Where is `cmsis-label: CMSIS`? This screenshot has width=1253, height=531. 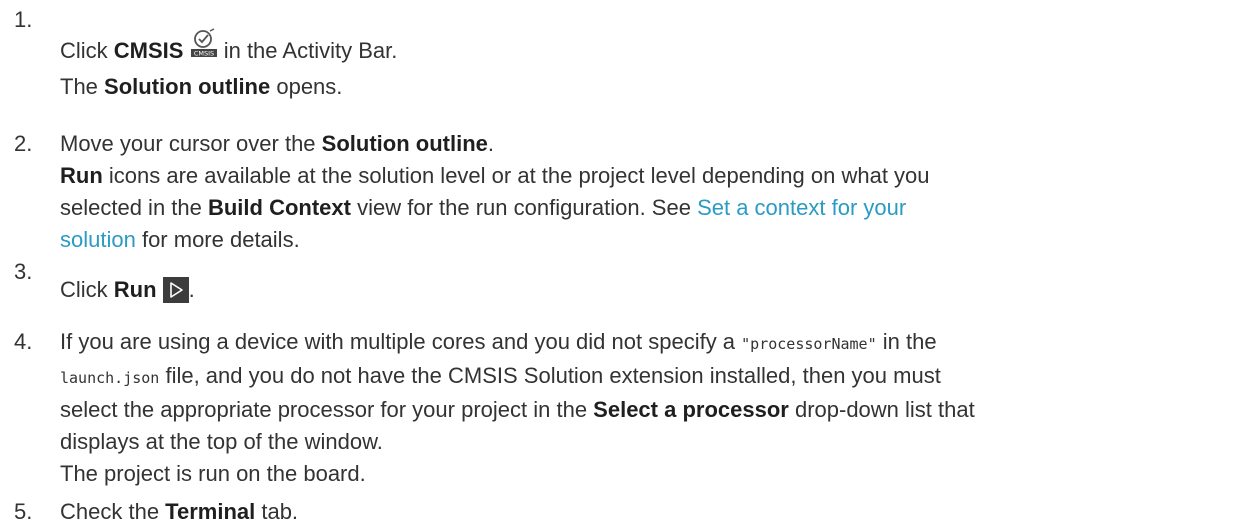 cmsis-label: CMSIS is located at coordinates (148, 50).